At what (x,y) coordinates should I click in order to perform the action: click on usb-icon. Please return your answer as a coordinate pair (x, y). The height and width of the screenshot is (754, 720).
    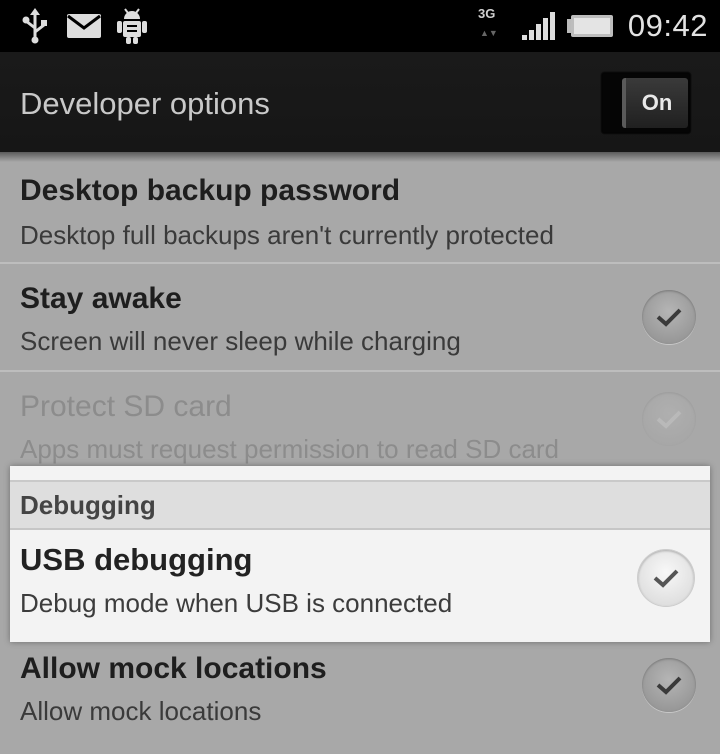
    Looking at the image, I should click on (35, 26).